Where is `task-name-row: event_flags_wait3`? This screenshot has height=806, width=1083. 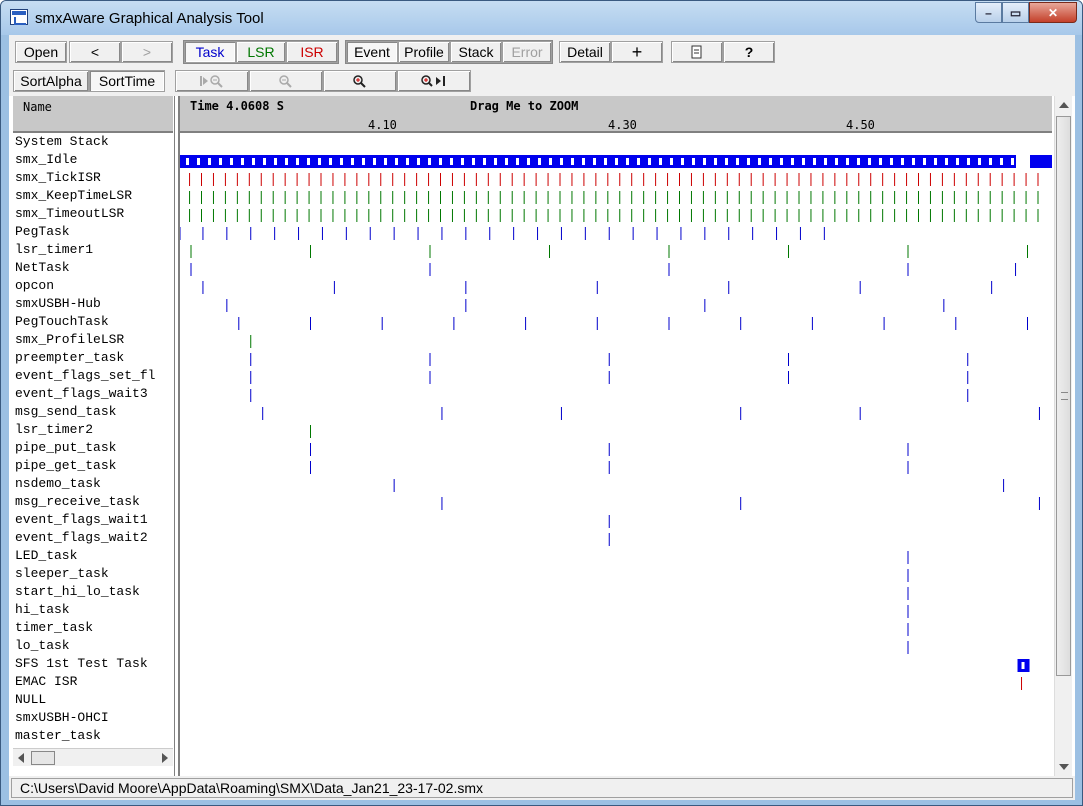
task-name-row: event_flags_wait3 is located at coordinates (81, 394).